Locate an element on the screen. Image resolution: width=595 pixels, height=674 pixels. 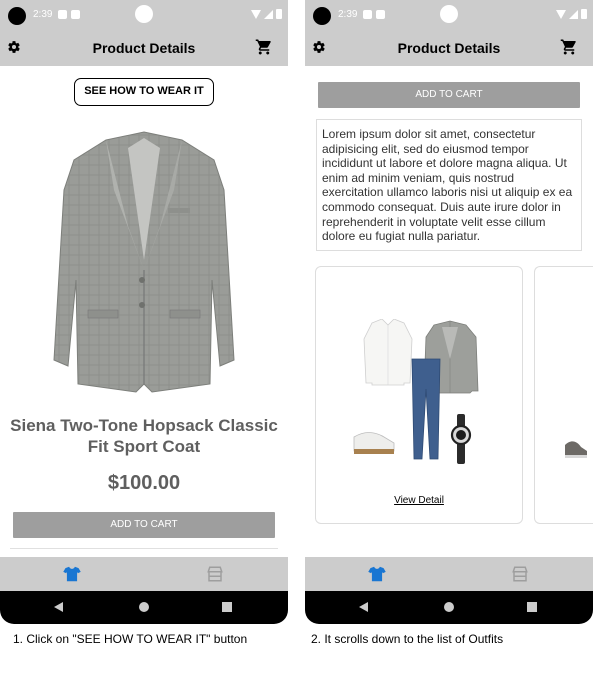
outfit-card: View Detail is located at coordinates (419, 395).